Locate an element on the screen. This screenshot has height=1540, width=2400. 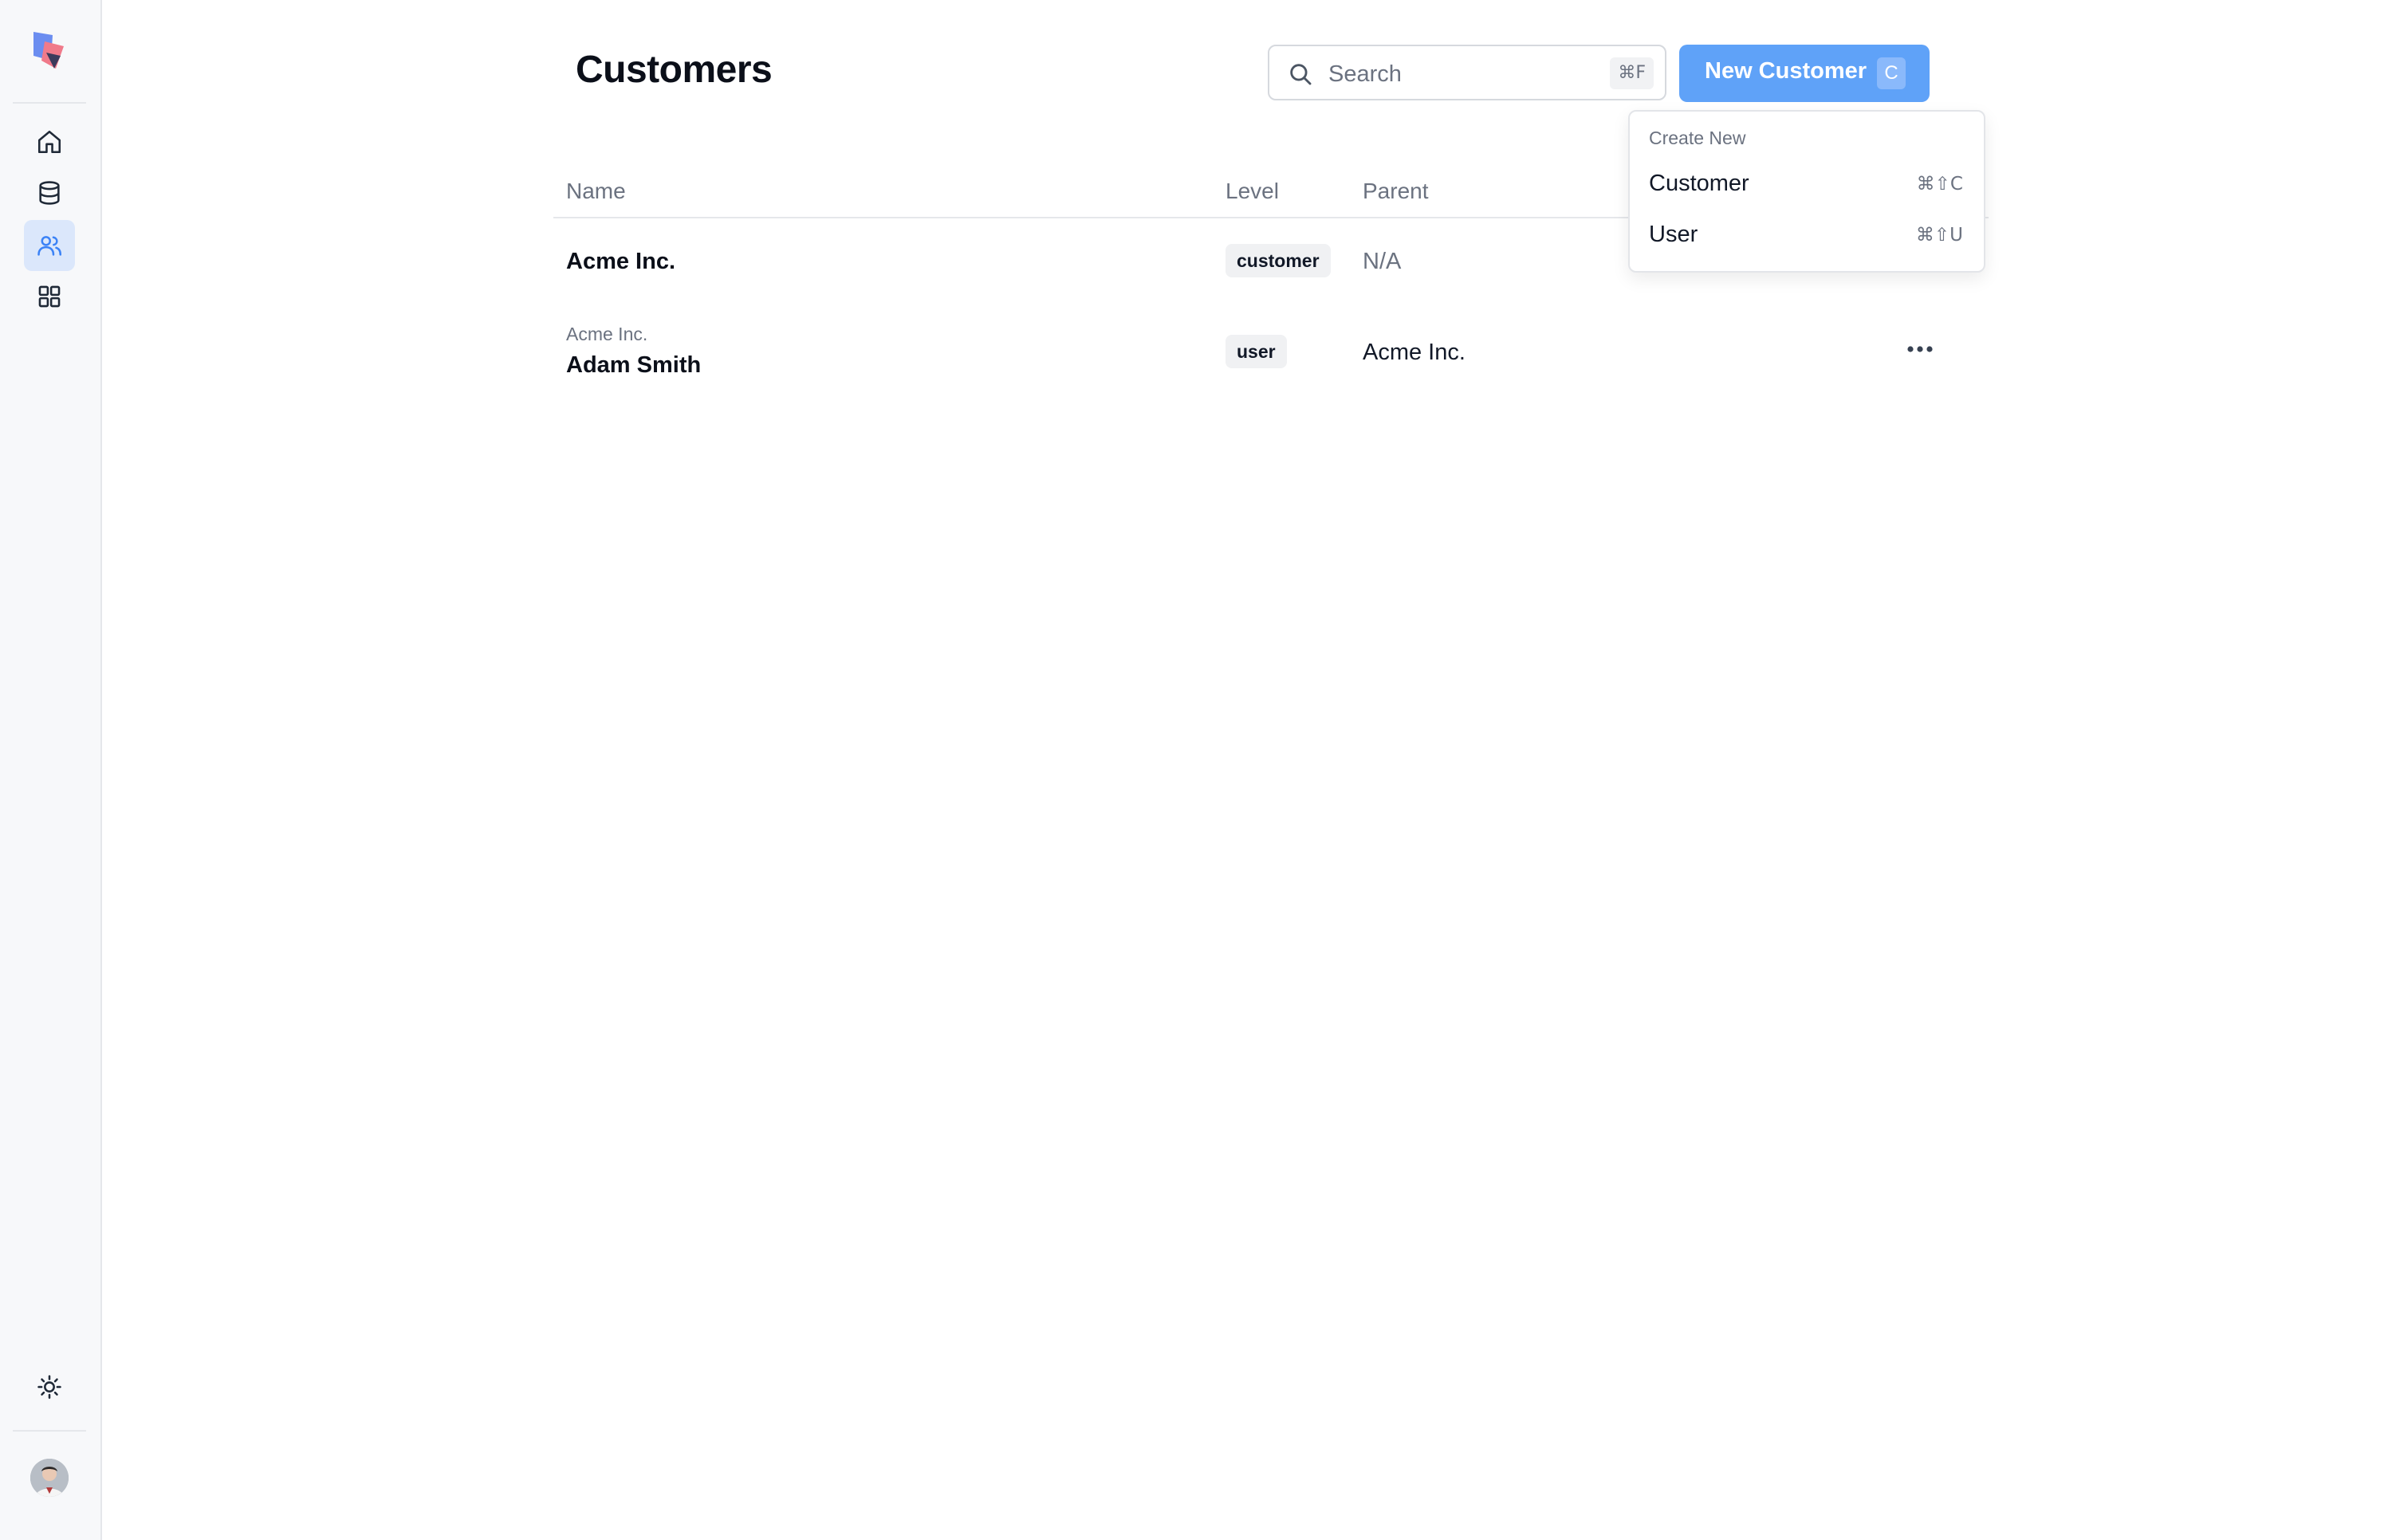
menu-item-user: User ⌘⇧U is located at coordinates (1807, 234).